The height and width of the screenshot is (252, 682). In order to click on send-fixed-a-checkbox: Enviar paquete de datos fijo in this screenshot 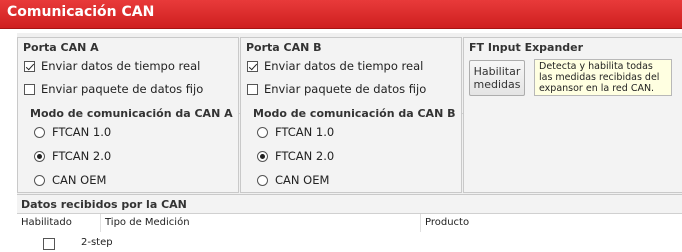, I will do `click(113, 89)`.